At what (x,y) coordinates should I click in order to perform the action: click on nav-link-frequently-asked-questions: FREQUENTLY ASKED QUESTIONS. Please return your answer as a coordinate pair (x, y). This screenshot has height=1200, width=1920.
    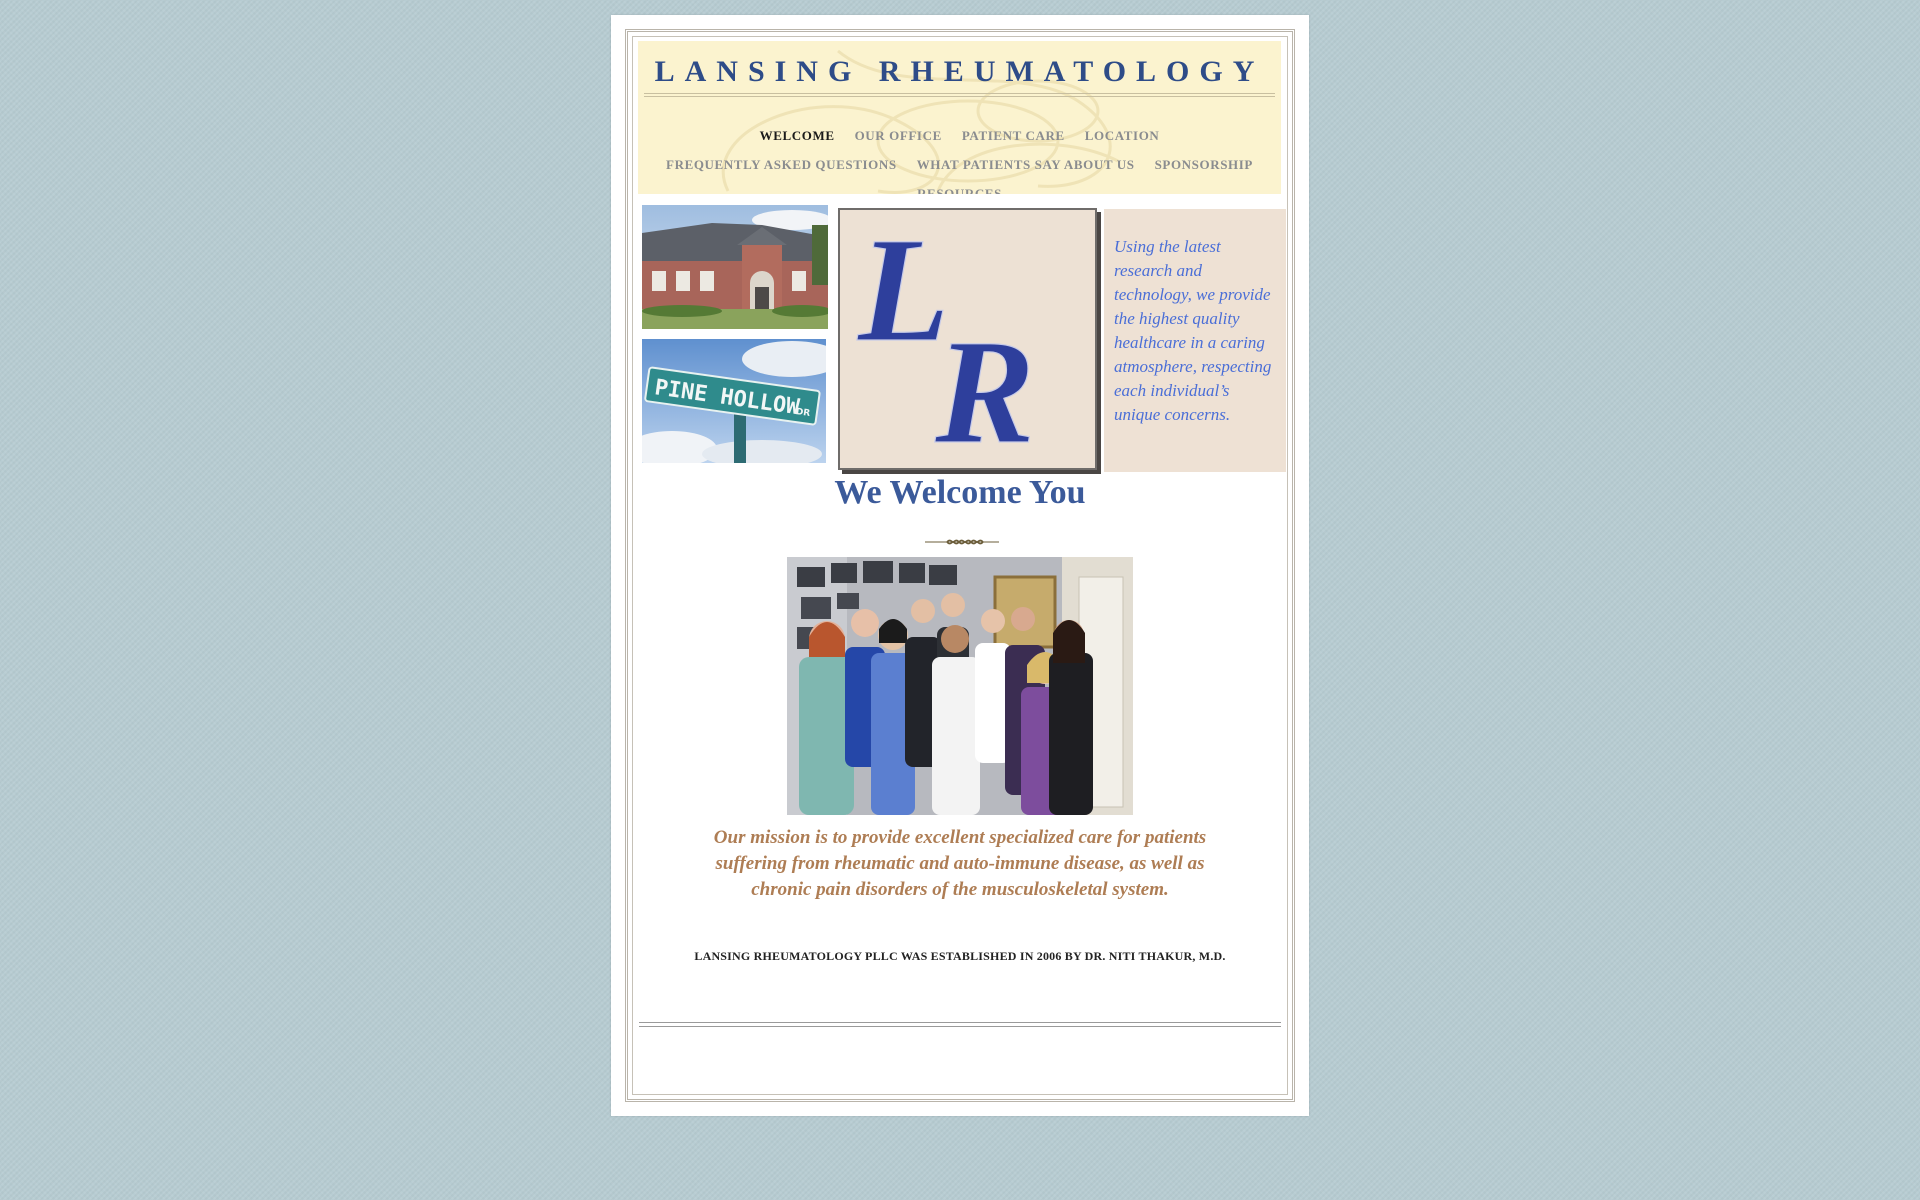
    Looking at the image, I should click on (781, 165).